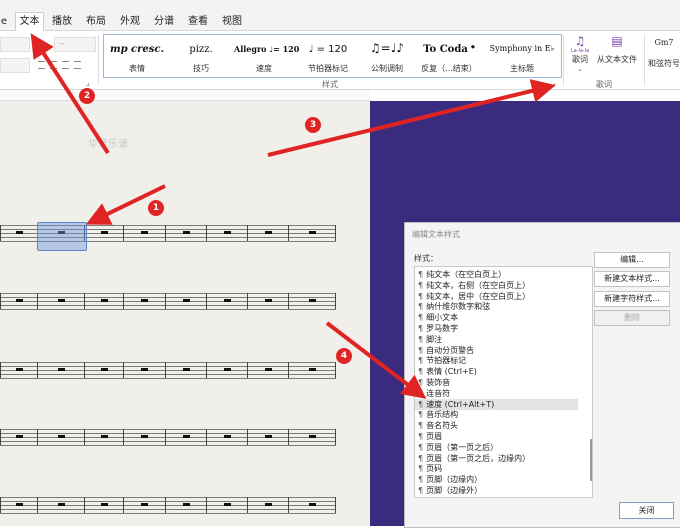 Image resolution: width=680 pixels, height=528 pixels. Describe the element at coordinates (617, 49) in the screenshot. I see `from-text-file-button: ▤ 从文本文件` at that location.